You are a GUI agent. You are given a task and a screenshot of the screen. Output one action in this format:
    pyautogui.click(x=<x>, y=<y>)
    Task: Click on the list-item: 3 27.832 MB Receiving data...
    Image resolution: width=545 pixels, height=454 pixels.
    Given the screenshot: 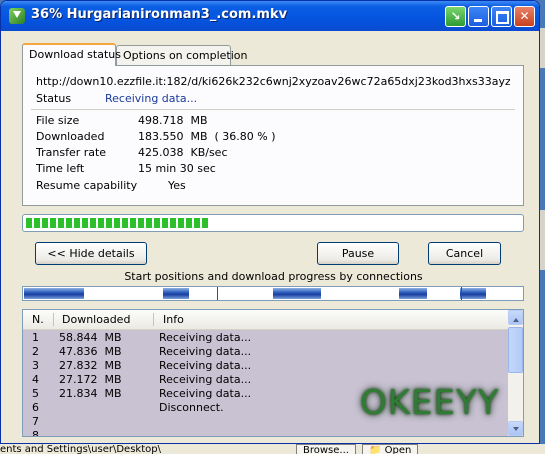 What is the action you would take?
    pyautogui.click(x=265, y=366)
    